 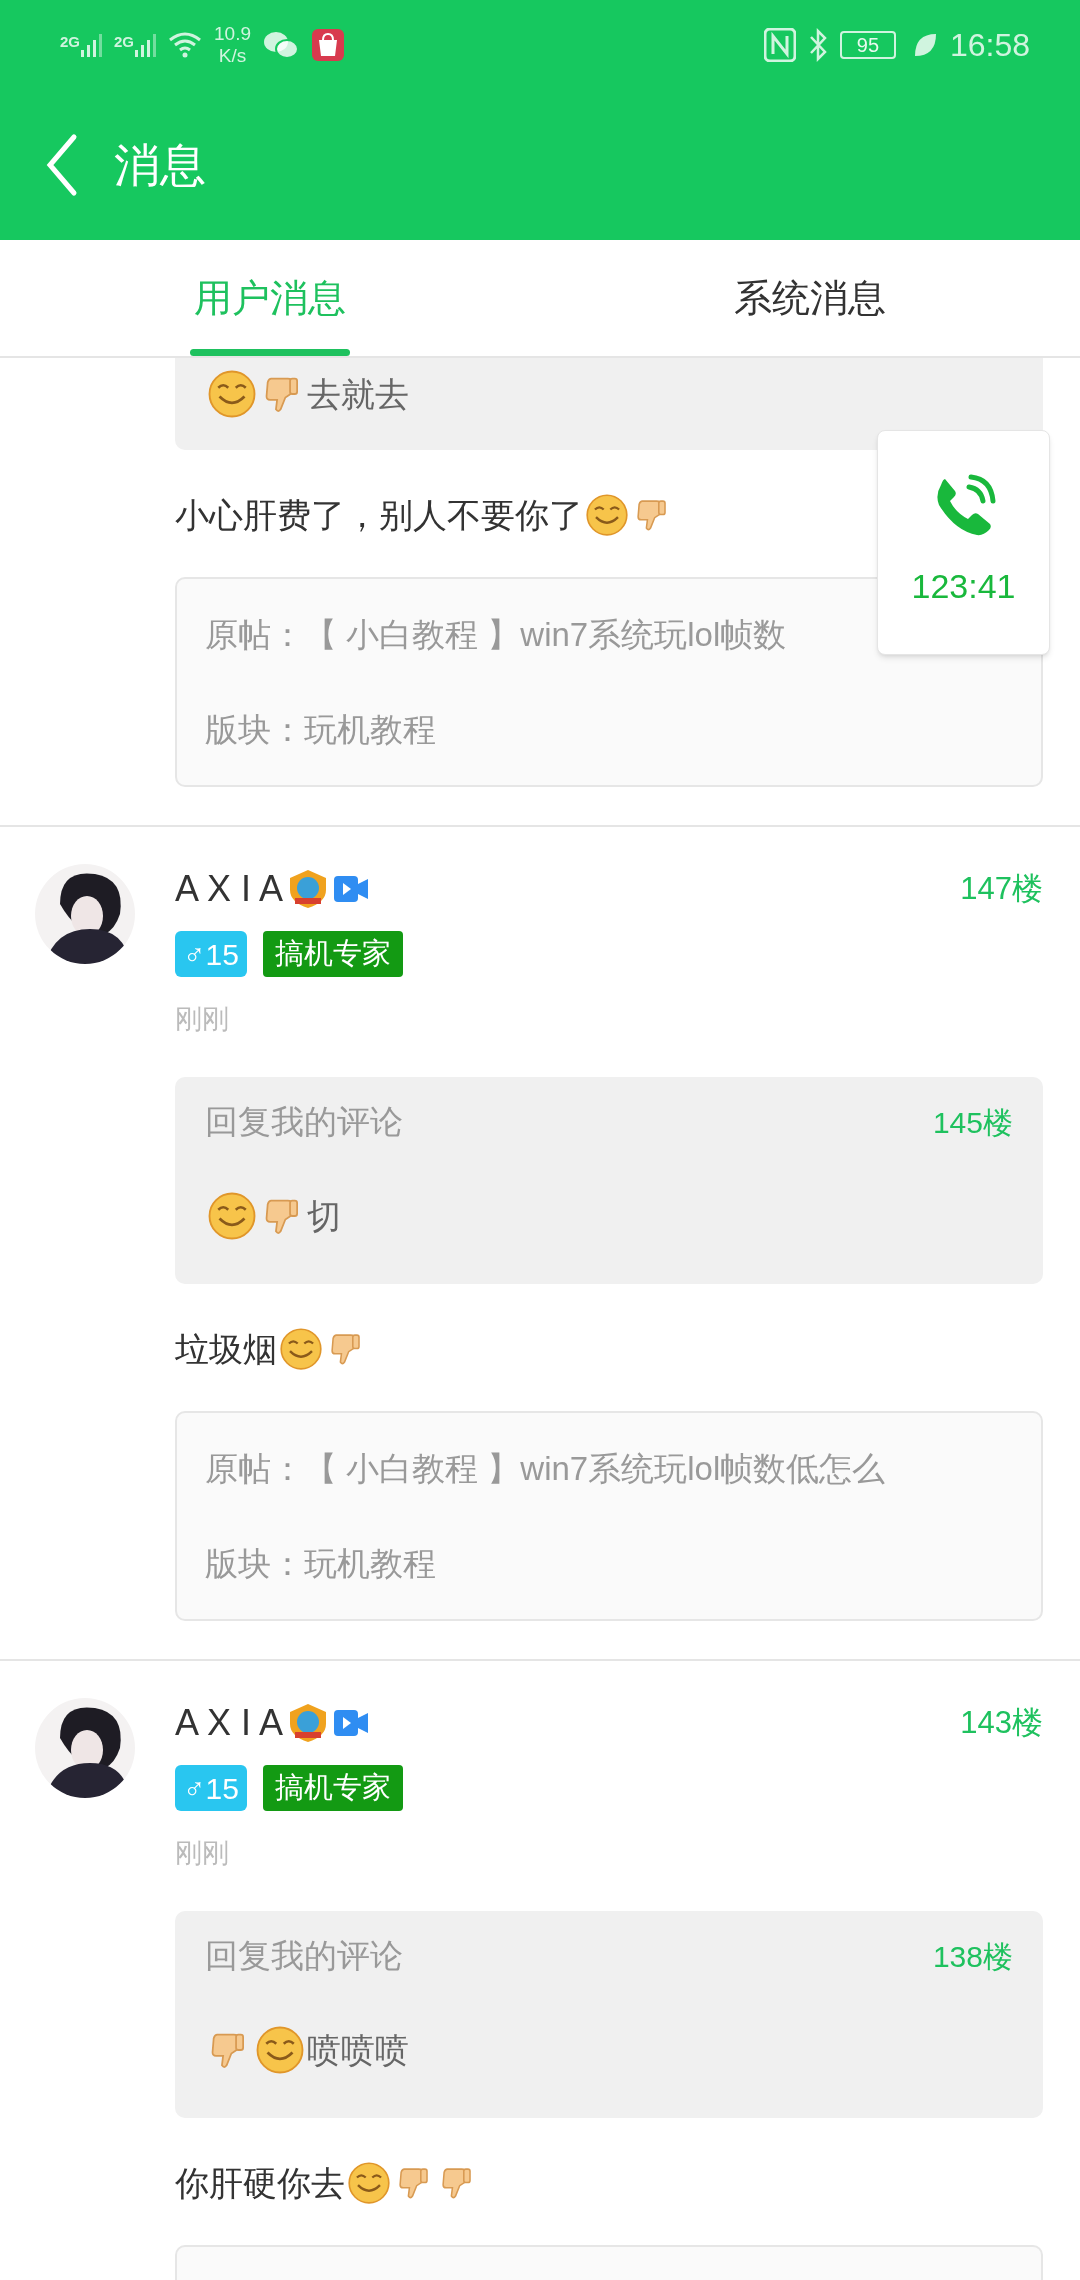 What do you see at coordinates (546, 1469) in the screenshot?
I see `post-title: 原帖：【 小白教程 】win7系统玩lol帧数低怎么` at bounding box center [546, 1469].